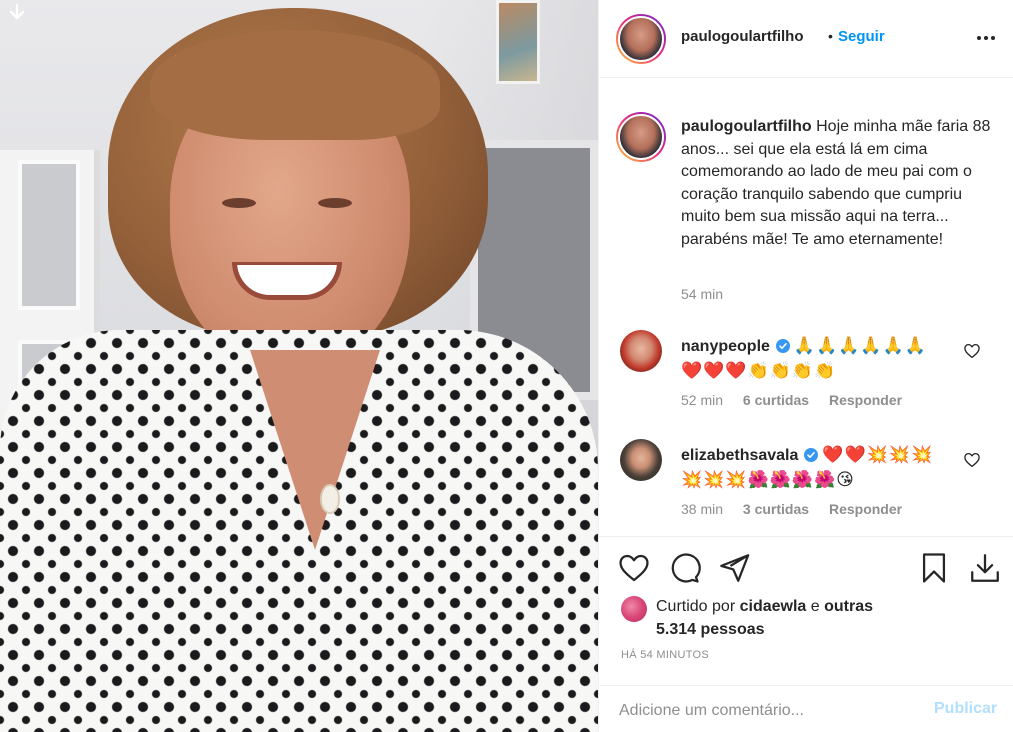 Image resolution: width=1013 pixels, height=732 pixels. What do you see at coordinates (17, 13) in the screenshot?
I see `download-overlay-icon` at bounding box center [17, 13].